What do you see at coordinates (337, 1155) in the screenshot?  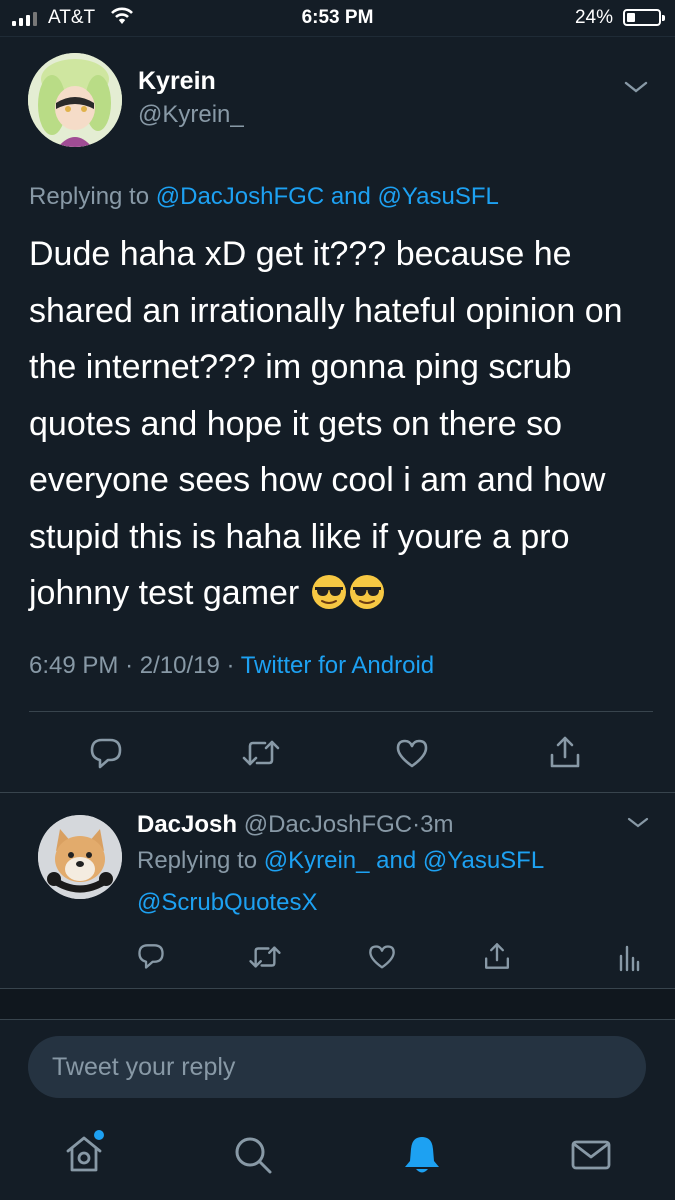 I see `bottom-tab-bar` at bounding box center [337, 1155].